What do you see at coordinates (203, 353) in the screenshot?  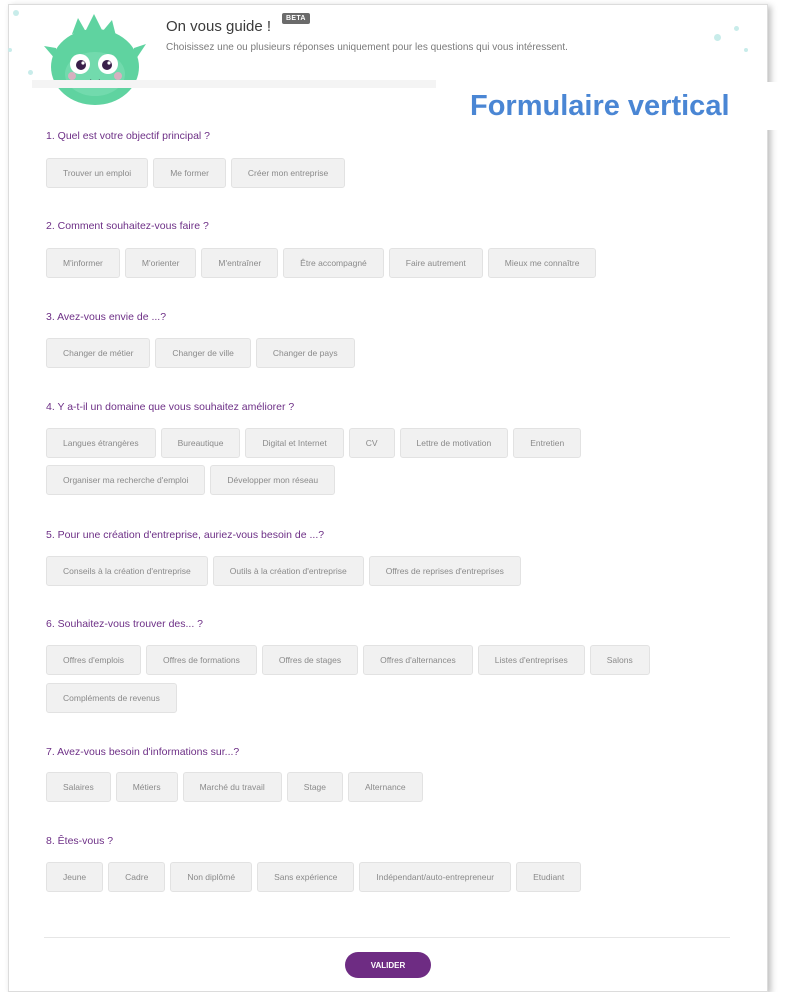 I see `option-chip: Changer de ville` at bounding box center [203, 353].